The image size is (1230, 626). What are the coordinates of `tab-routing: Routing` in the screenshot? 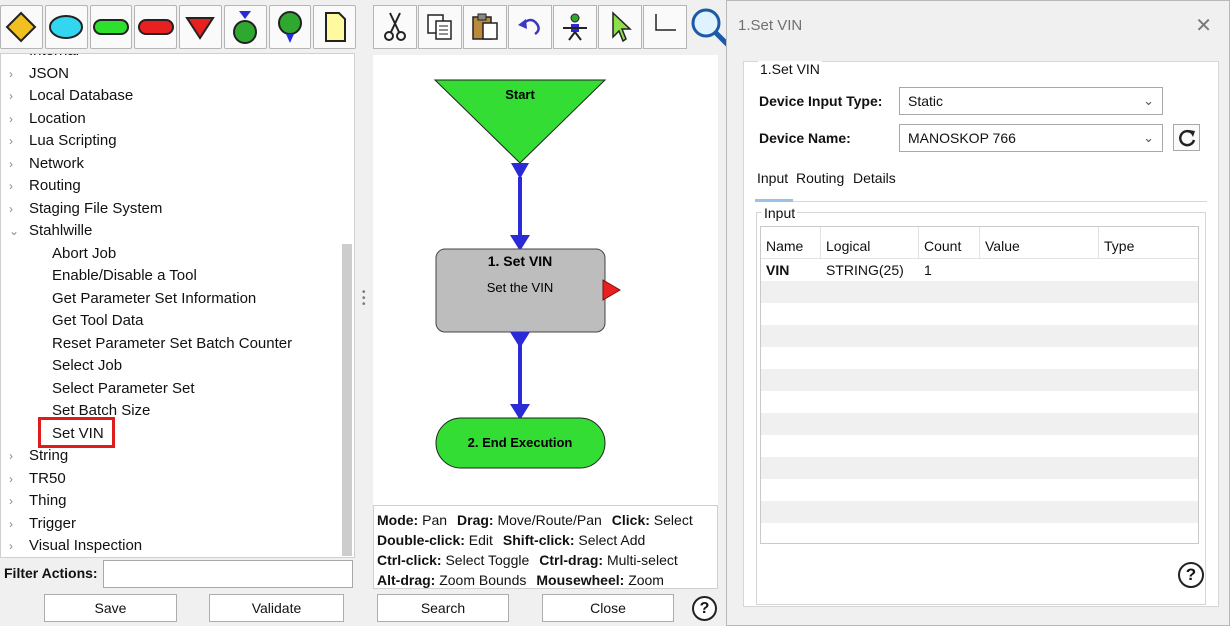 It's located at (820, 178).